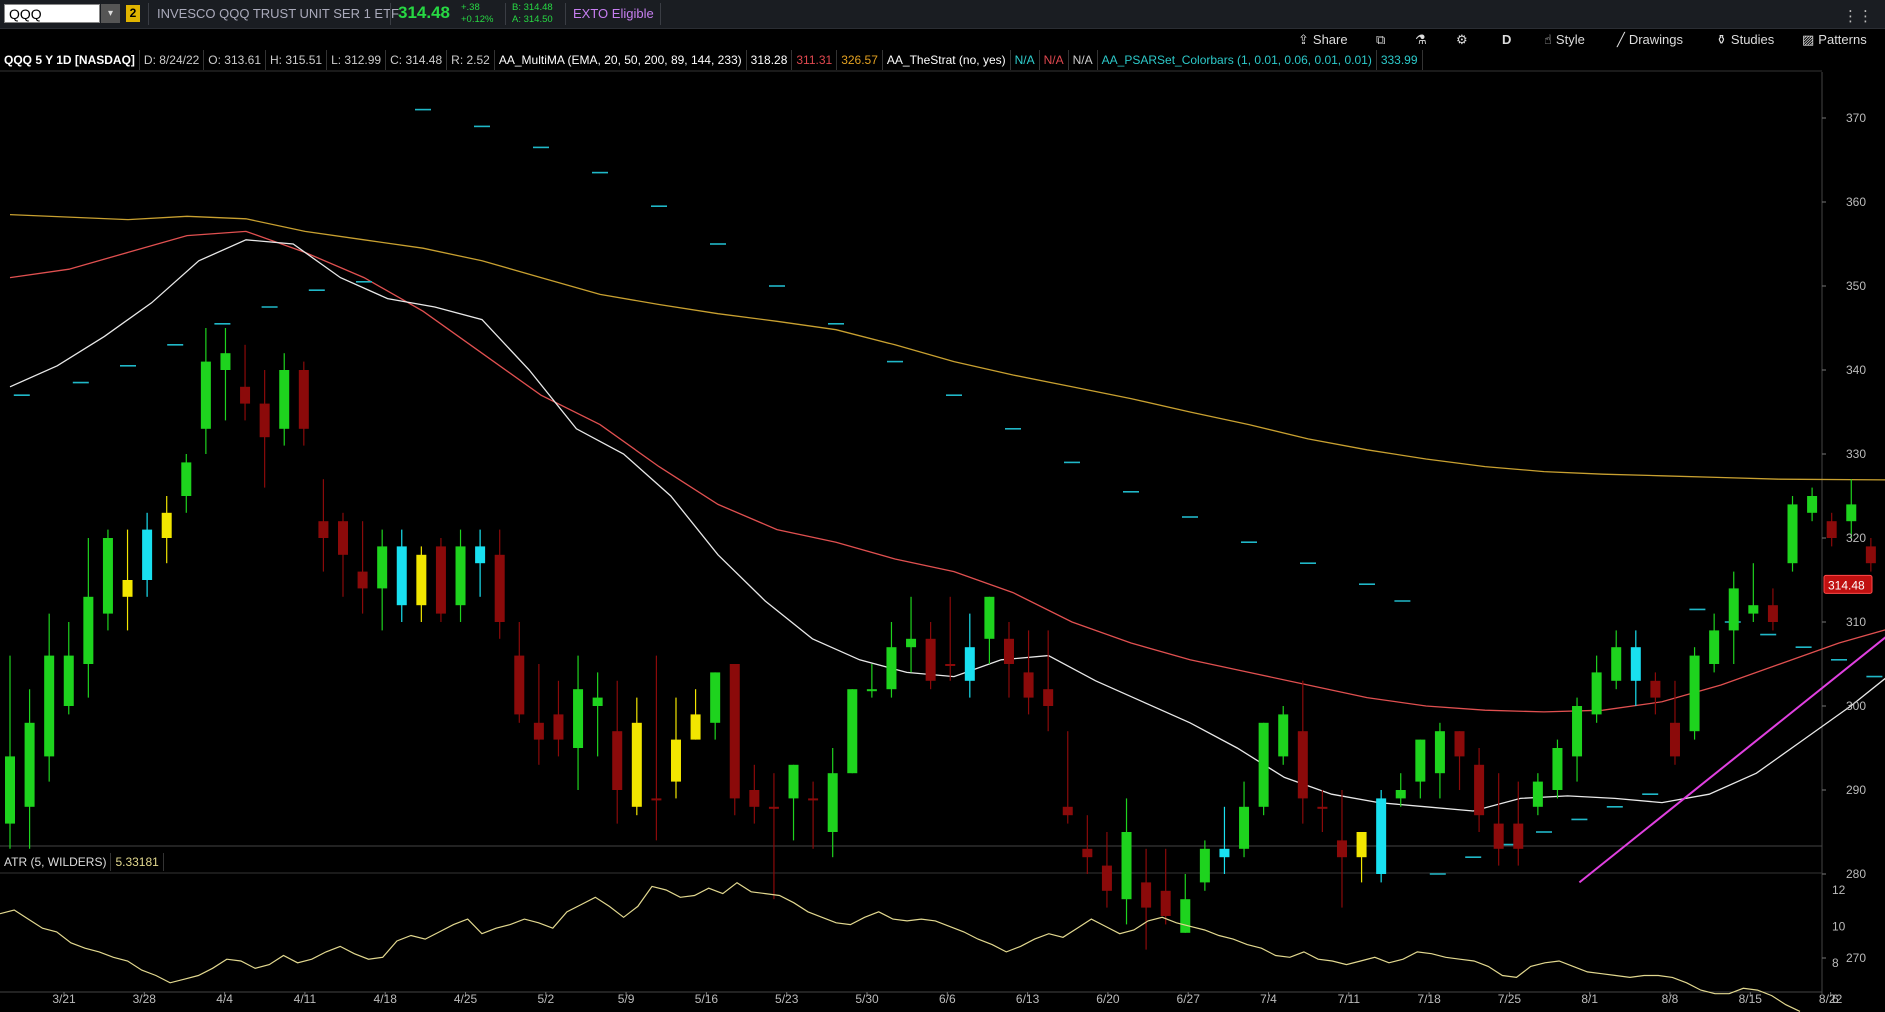  I want to click on date-tick-label: 7/25, so click(1510, 999).